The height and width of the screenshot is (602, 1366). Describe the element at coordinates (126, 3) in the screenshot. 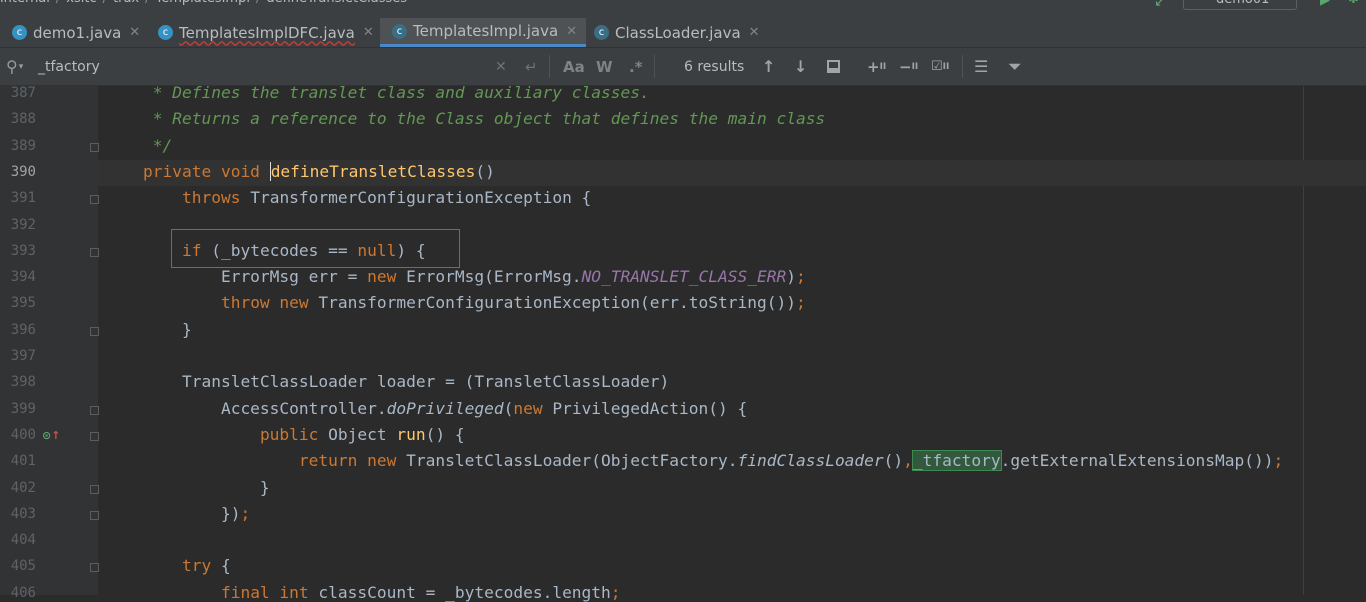

I see `breadcrumb-item: trax` at that location.